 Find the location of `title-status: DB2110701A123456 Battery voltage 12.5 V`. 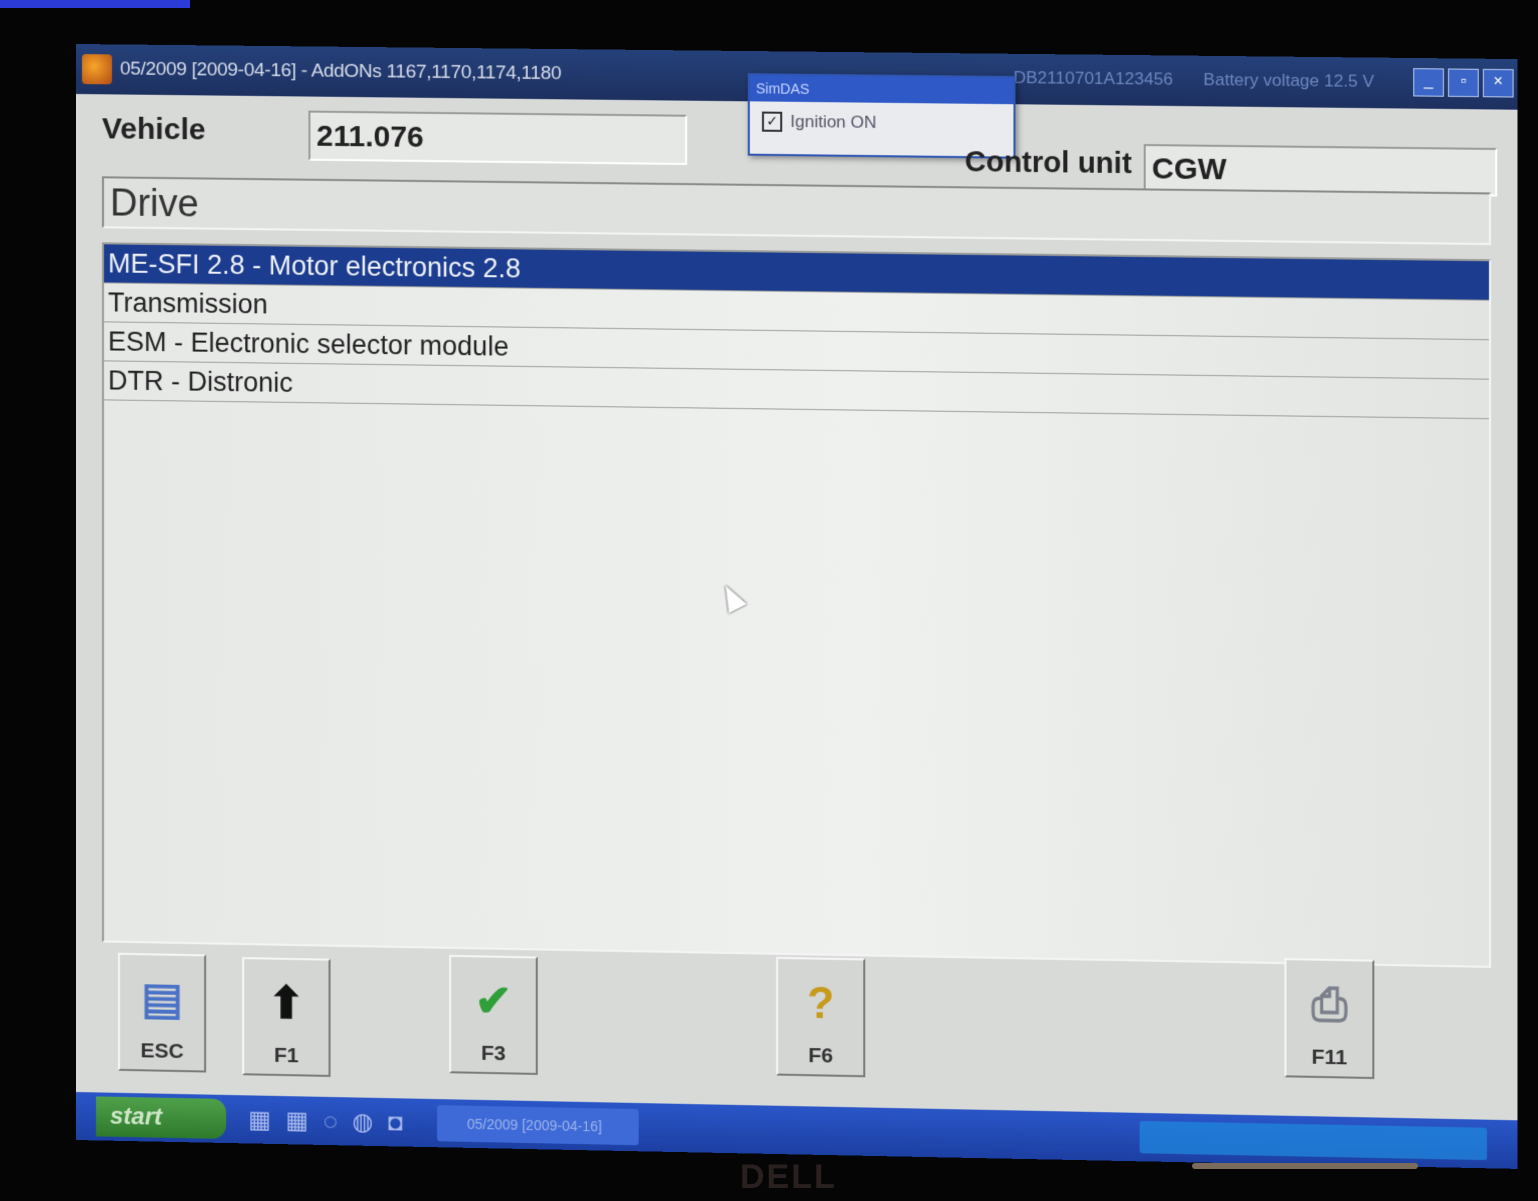

title-status: DB2110701A123456 Battery voltage 12.5 V is located at coordinates (1193, 80).